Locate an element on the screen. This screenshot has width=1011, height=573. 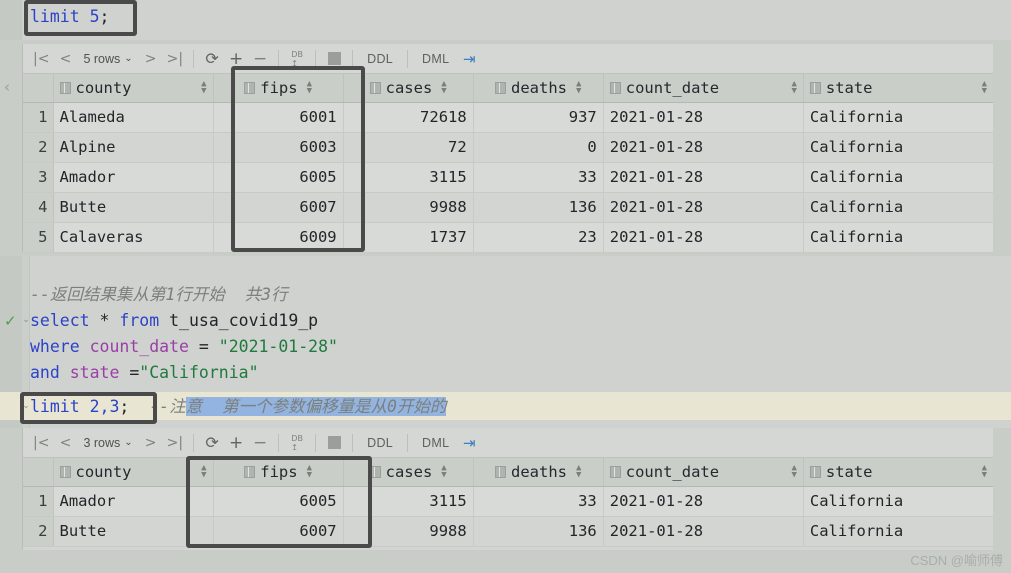
code-line-comment-1: --返回结果集从第1行开始 共3行 is located at coordinates (159, 295).